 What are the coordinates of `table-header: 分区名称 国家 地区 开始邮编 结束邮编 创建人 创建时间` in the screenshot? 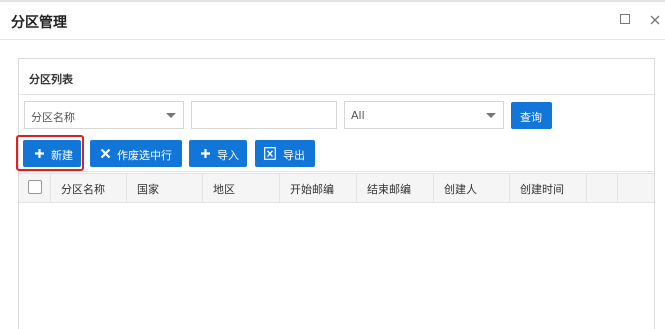 It's located at (336, 188).